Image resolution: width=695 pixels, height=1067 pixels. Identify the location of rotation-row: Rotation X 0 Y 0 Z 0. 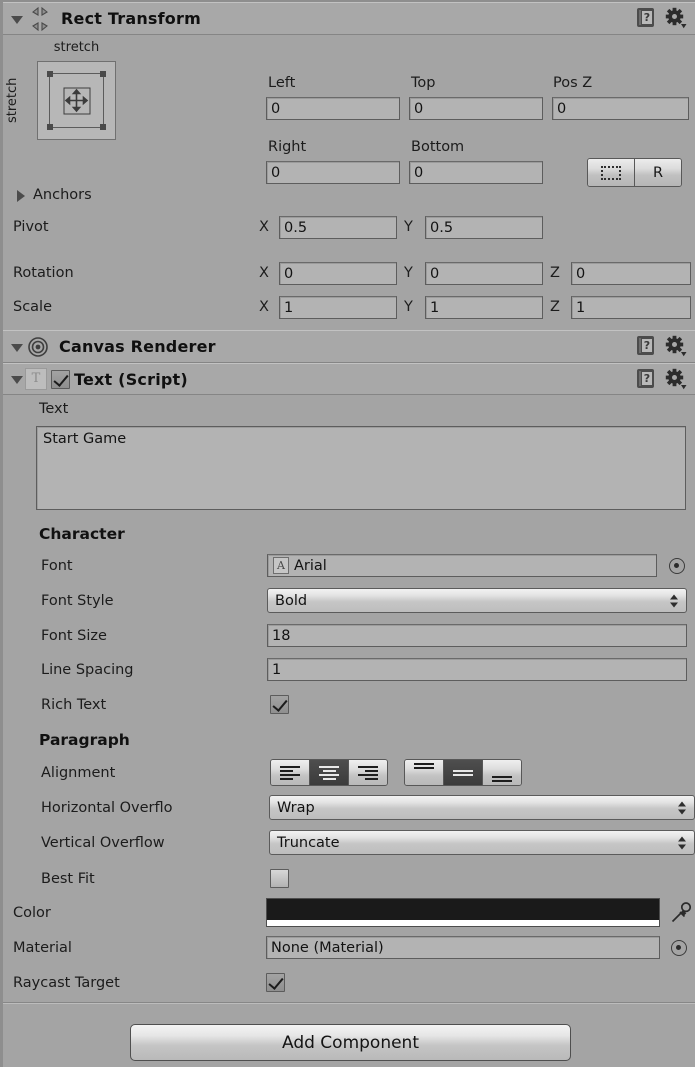
(349, 273).